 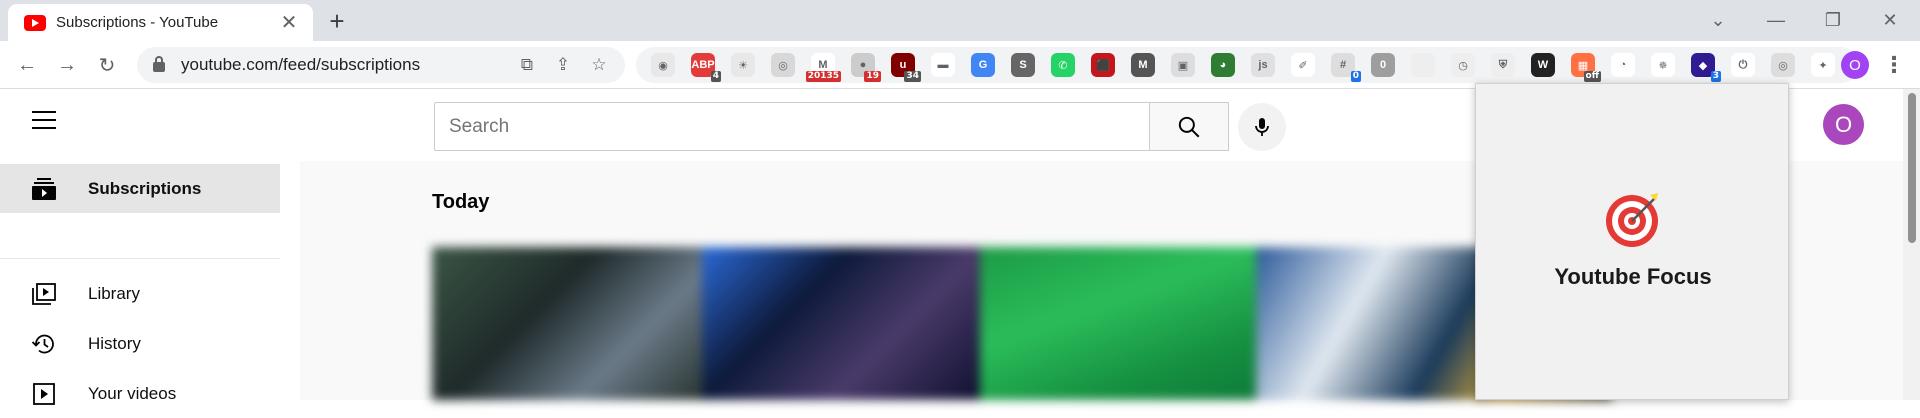 I want to click on sidebar-item-label: History, so click(x=114, y=343).